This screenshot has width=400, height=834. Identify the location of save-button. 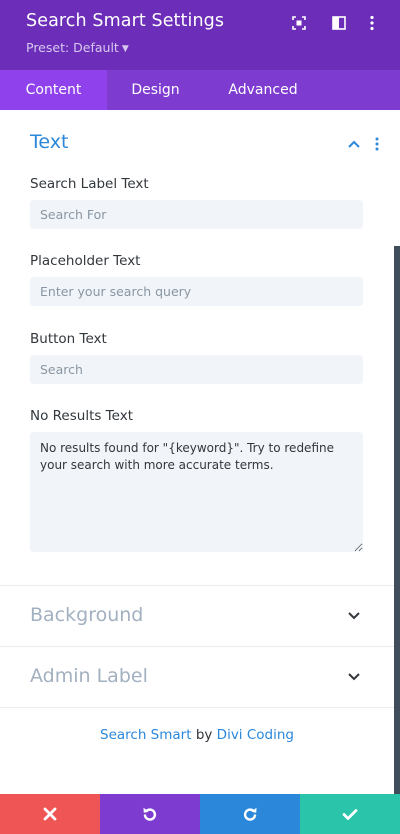
(350, 814).